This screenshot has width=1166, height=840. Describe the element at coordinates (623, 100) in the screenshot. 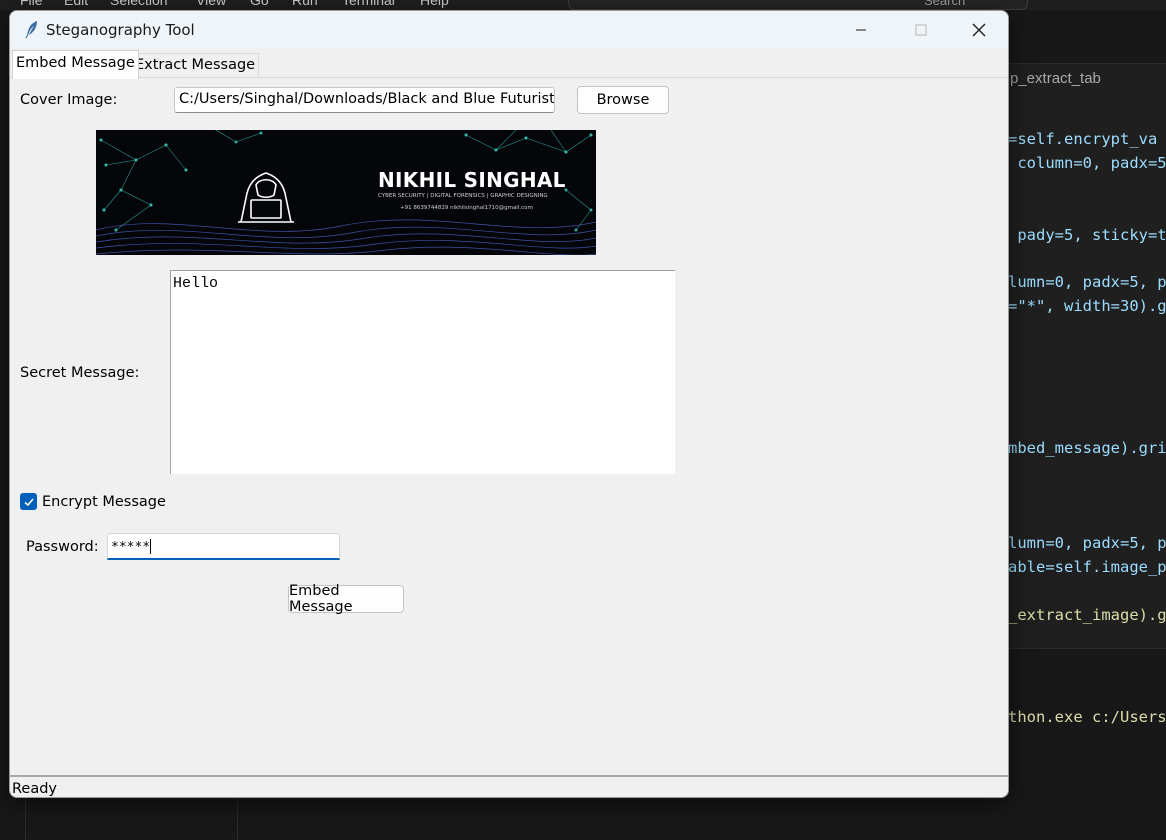

I see `browse-button: Browse` at that location.